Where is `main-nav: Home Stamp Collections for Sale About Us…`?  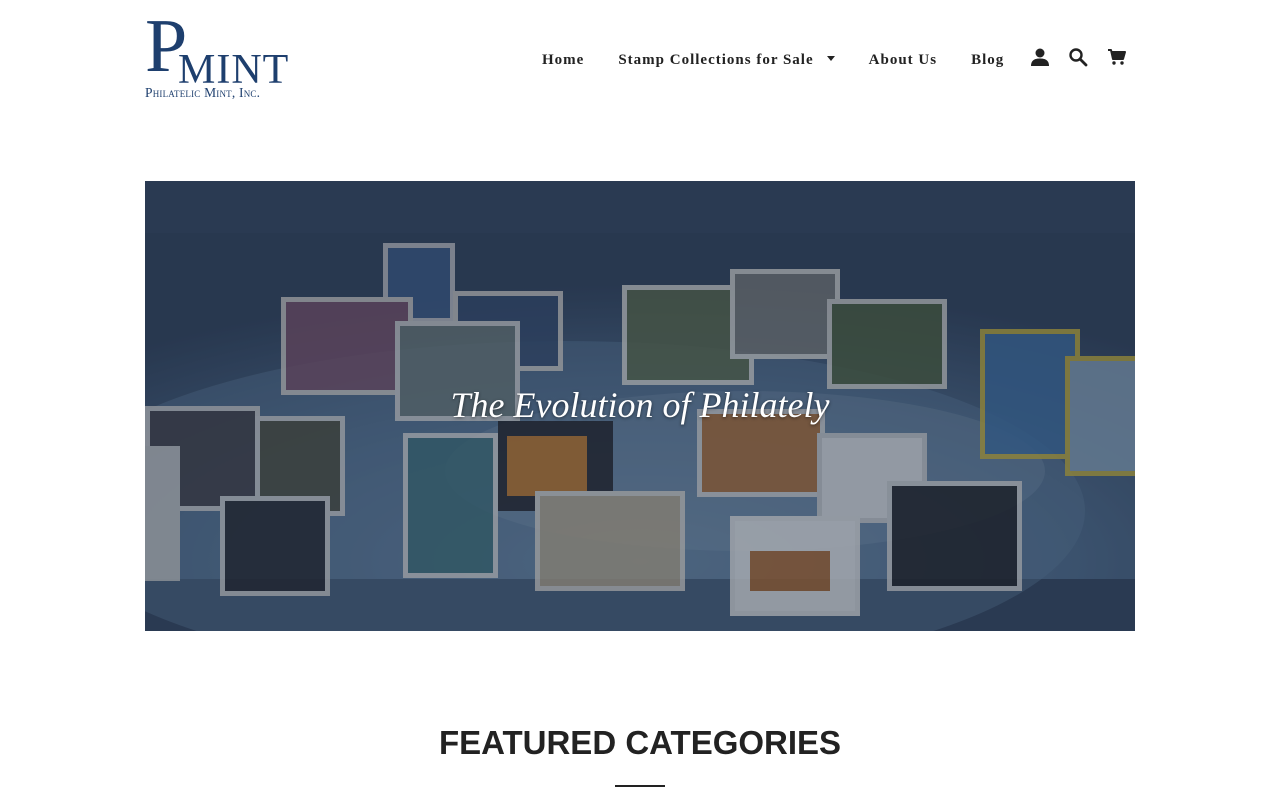
main-nav: Home Stamp Collections for Sale About Us… is located at coordinates (773, 60).